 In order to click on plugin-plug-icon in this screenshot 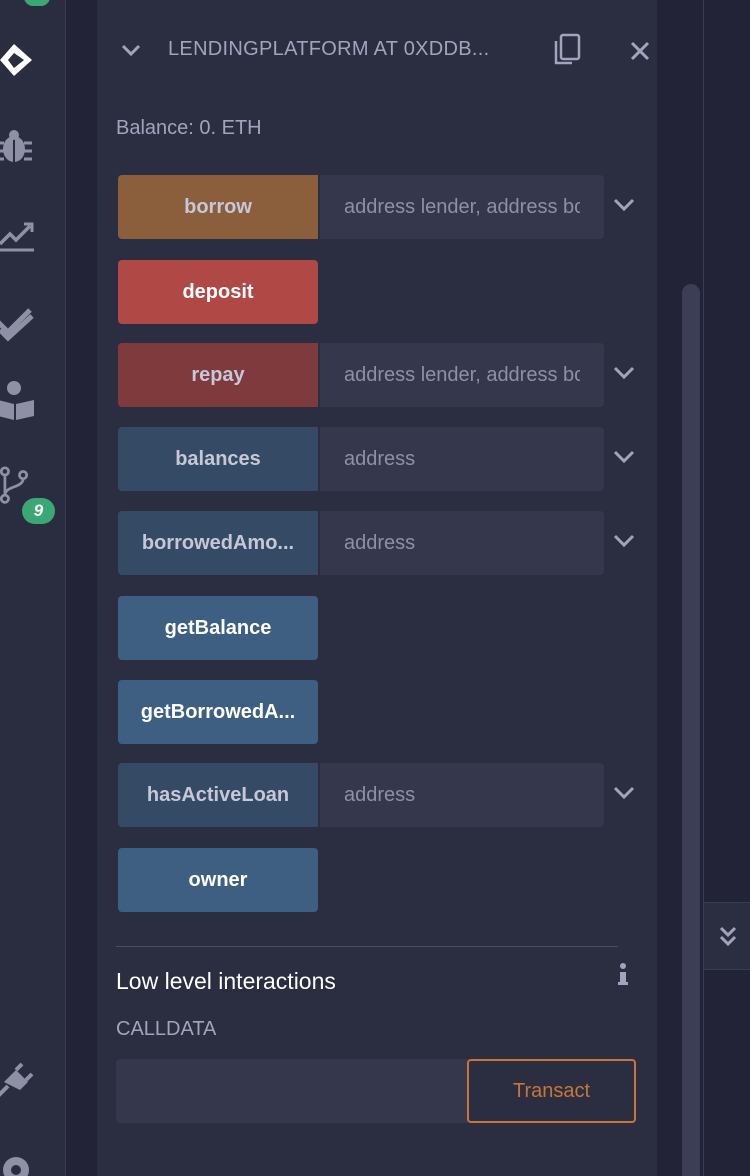, I will do `click(18, 1080)`.